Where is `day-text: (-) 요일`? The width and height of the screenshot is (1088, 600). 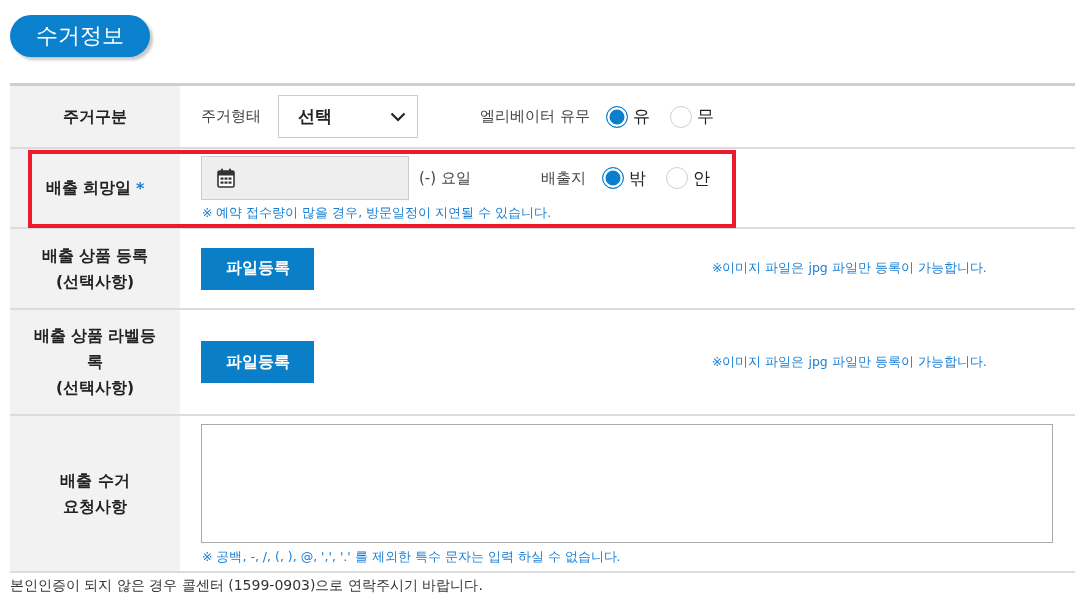
day-text: (-) 요일 is located at coordinates (445, 178).